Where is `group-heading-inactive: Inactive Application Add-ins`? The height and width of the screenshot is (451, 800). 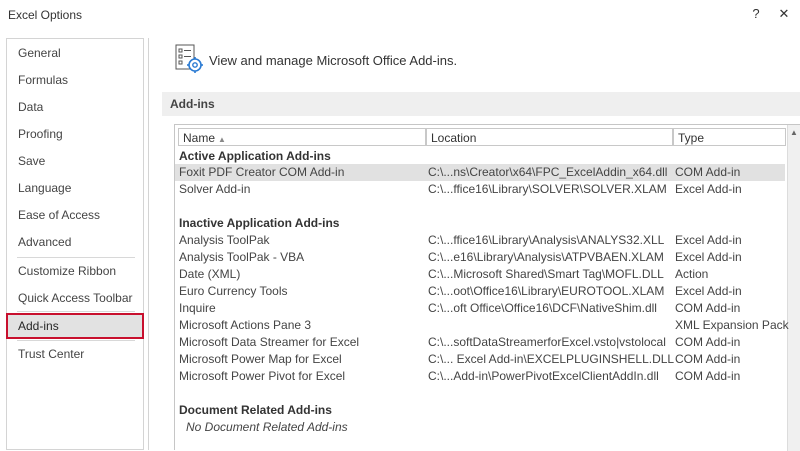 group-heading-inactive: Inactive Application Add-ins is located at coordinates (259, 223).